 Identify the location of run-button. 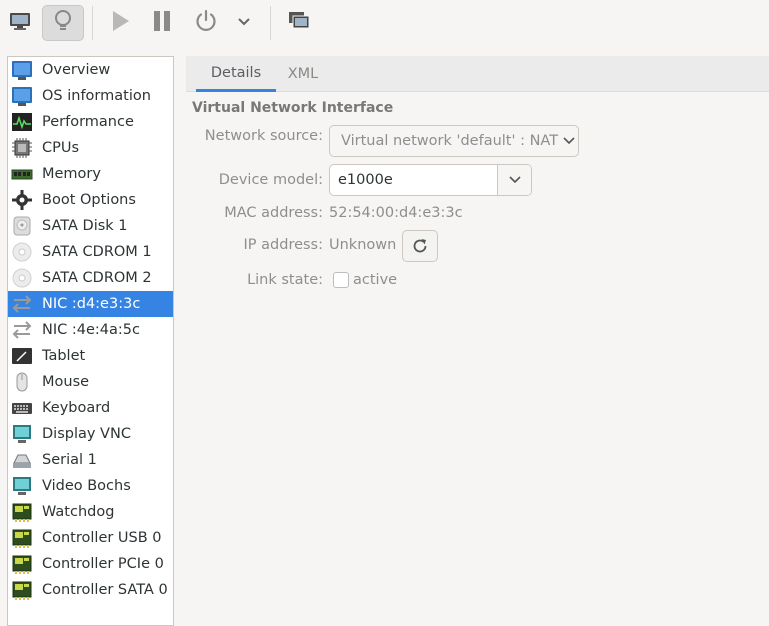
(120, 23).